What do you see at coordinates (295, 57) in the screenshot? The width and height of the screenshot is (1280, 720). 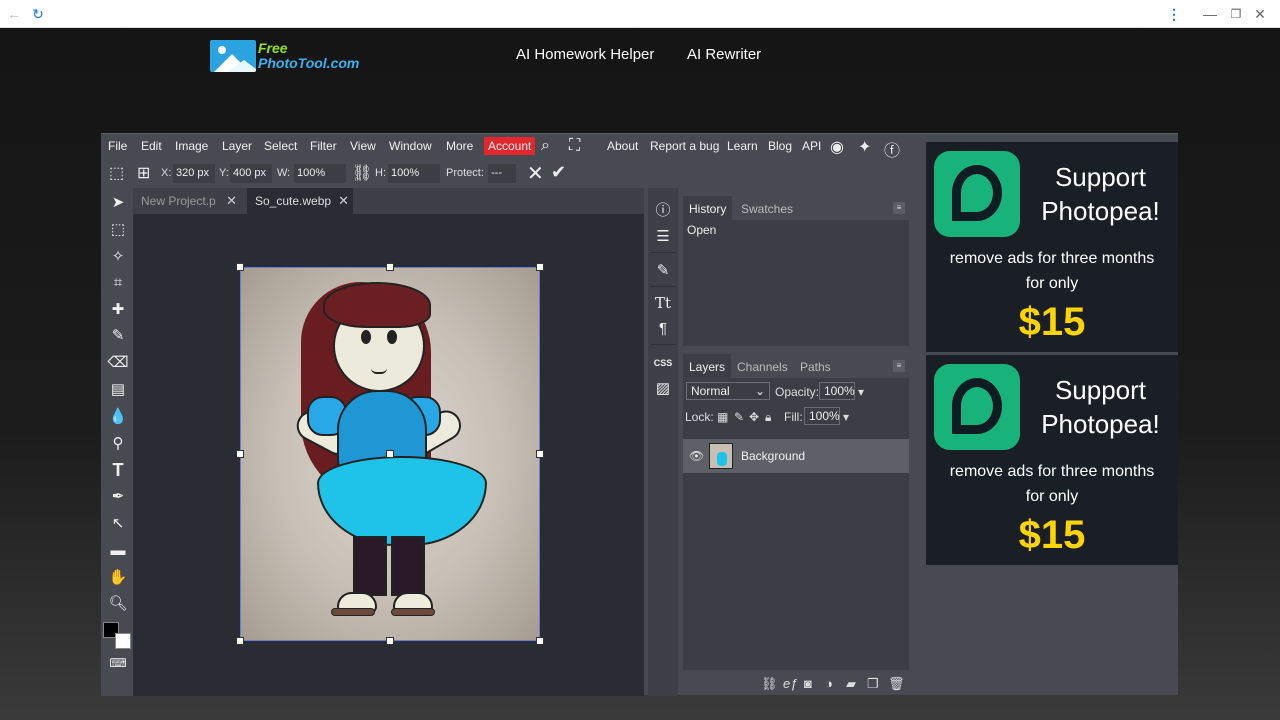 I see `site-logo: Free PhotoTool.com` at bounding box center [295, 57].